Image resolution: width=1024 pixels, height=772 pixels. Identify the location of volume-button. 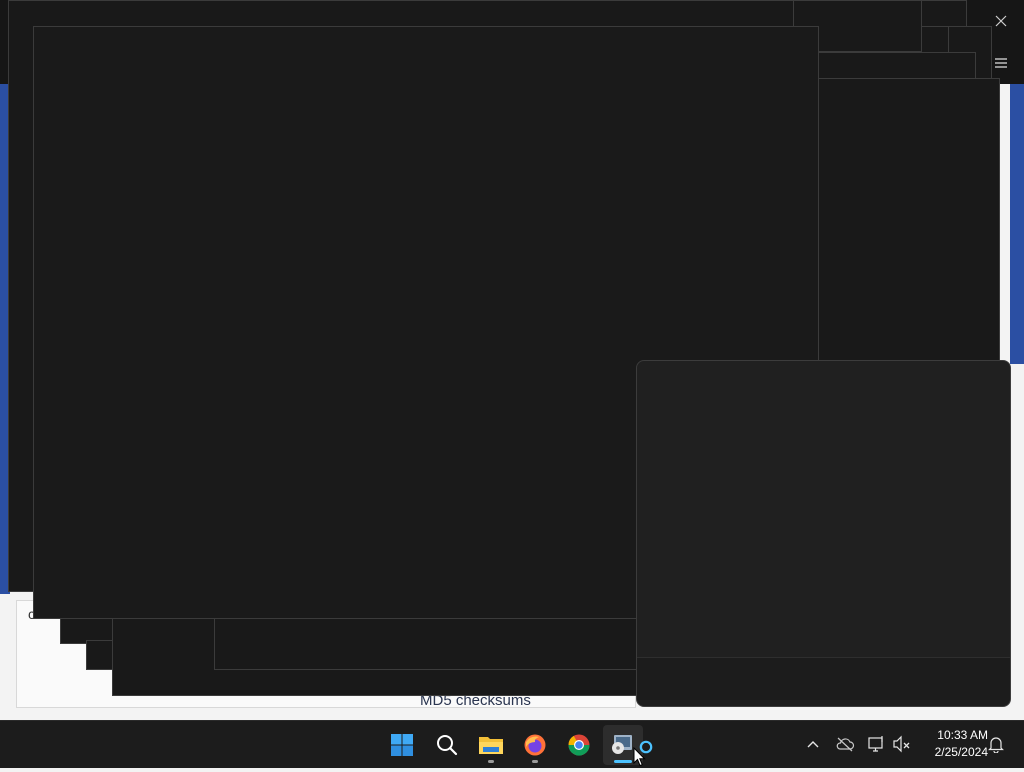
(902, 744).